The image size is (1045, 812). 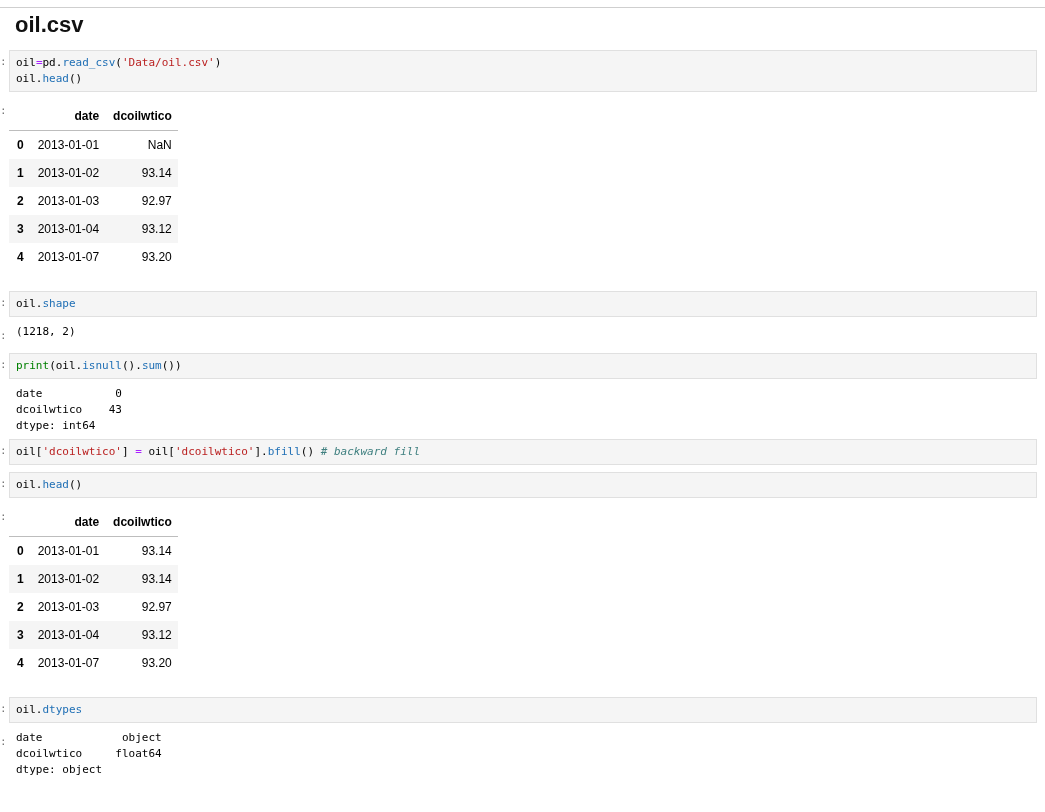 I want to click on notebook-heading: oil.csv, so click(x=50, y=25).